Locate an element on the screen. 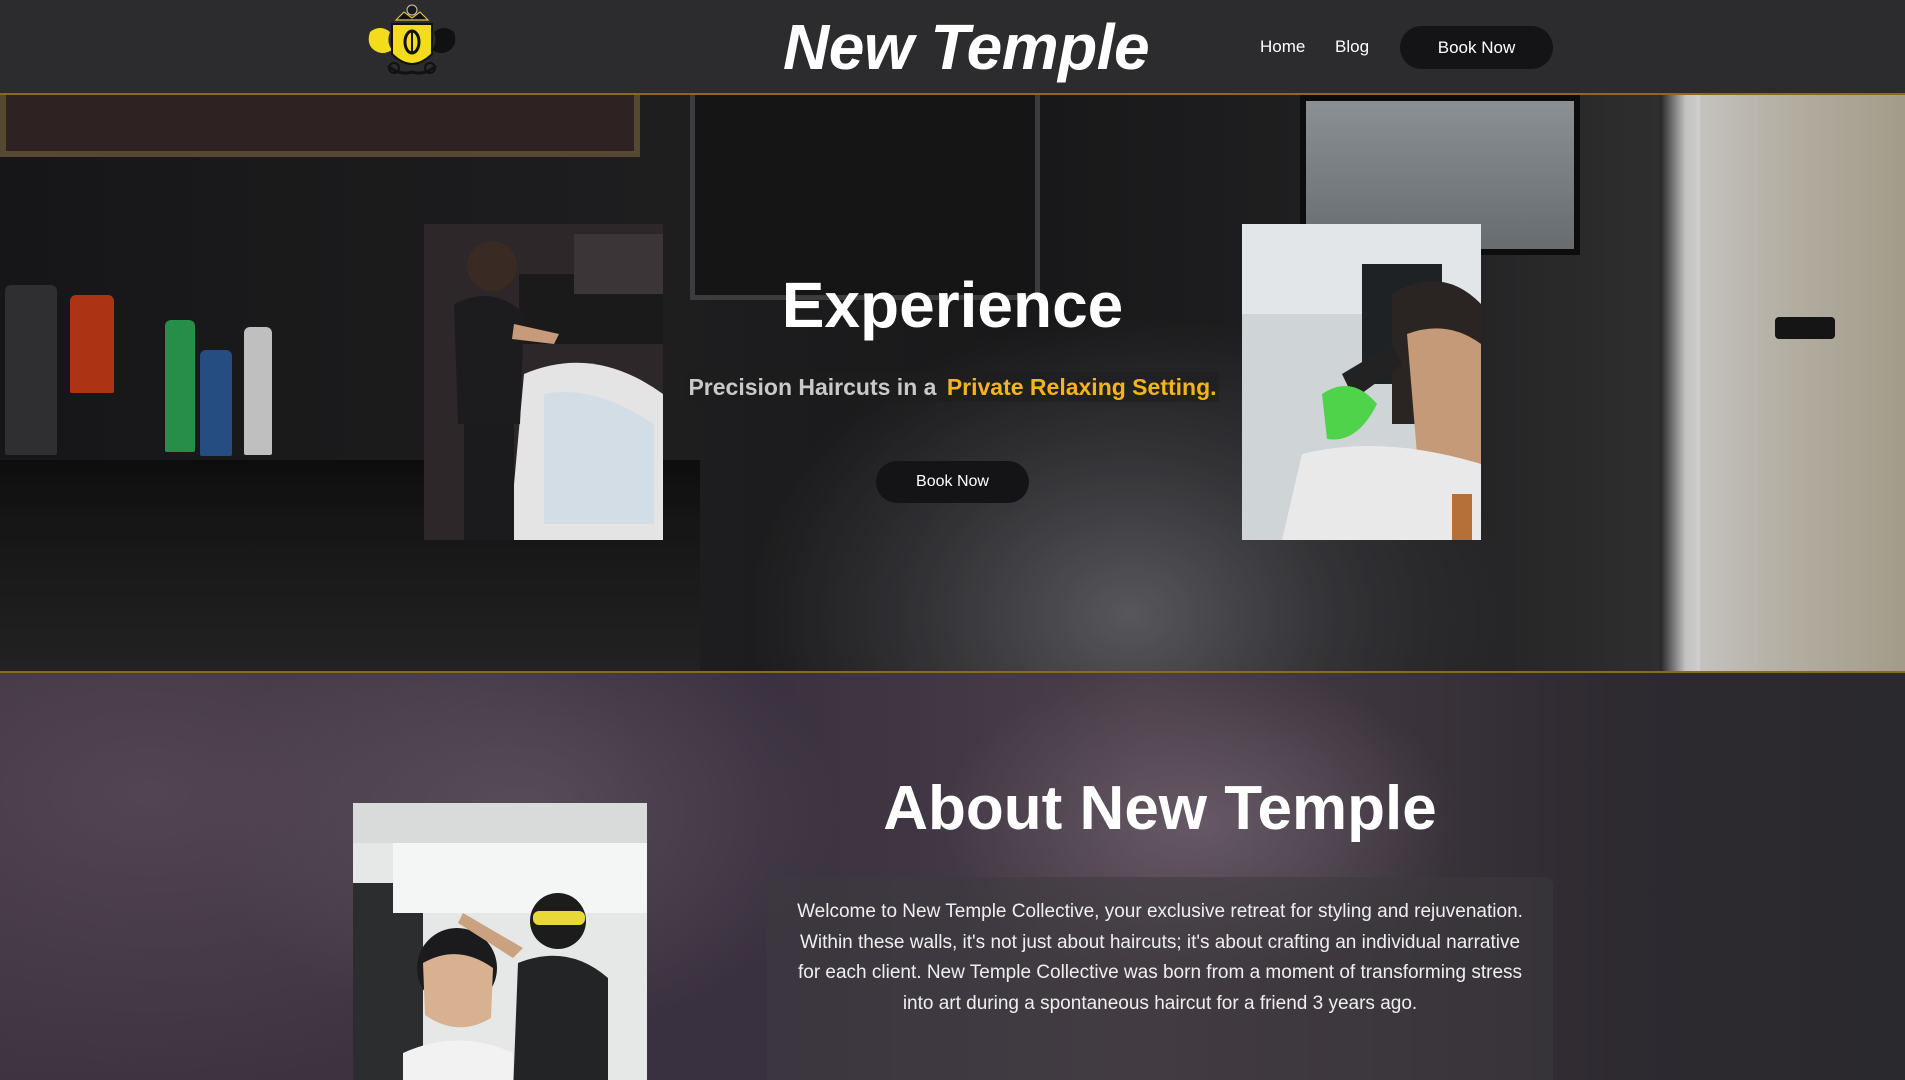 The height and width of the screenshot is (1080, 1905). site-header: New Temple Home Blog Book Now is located at coordinates (952, 47).